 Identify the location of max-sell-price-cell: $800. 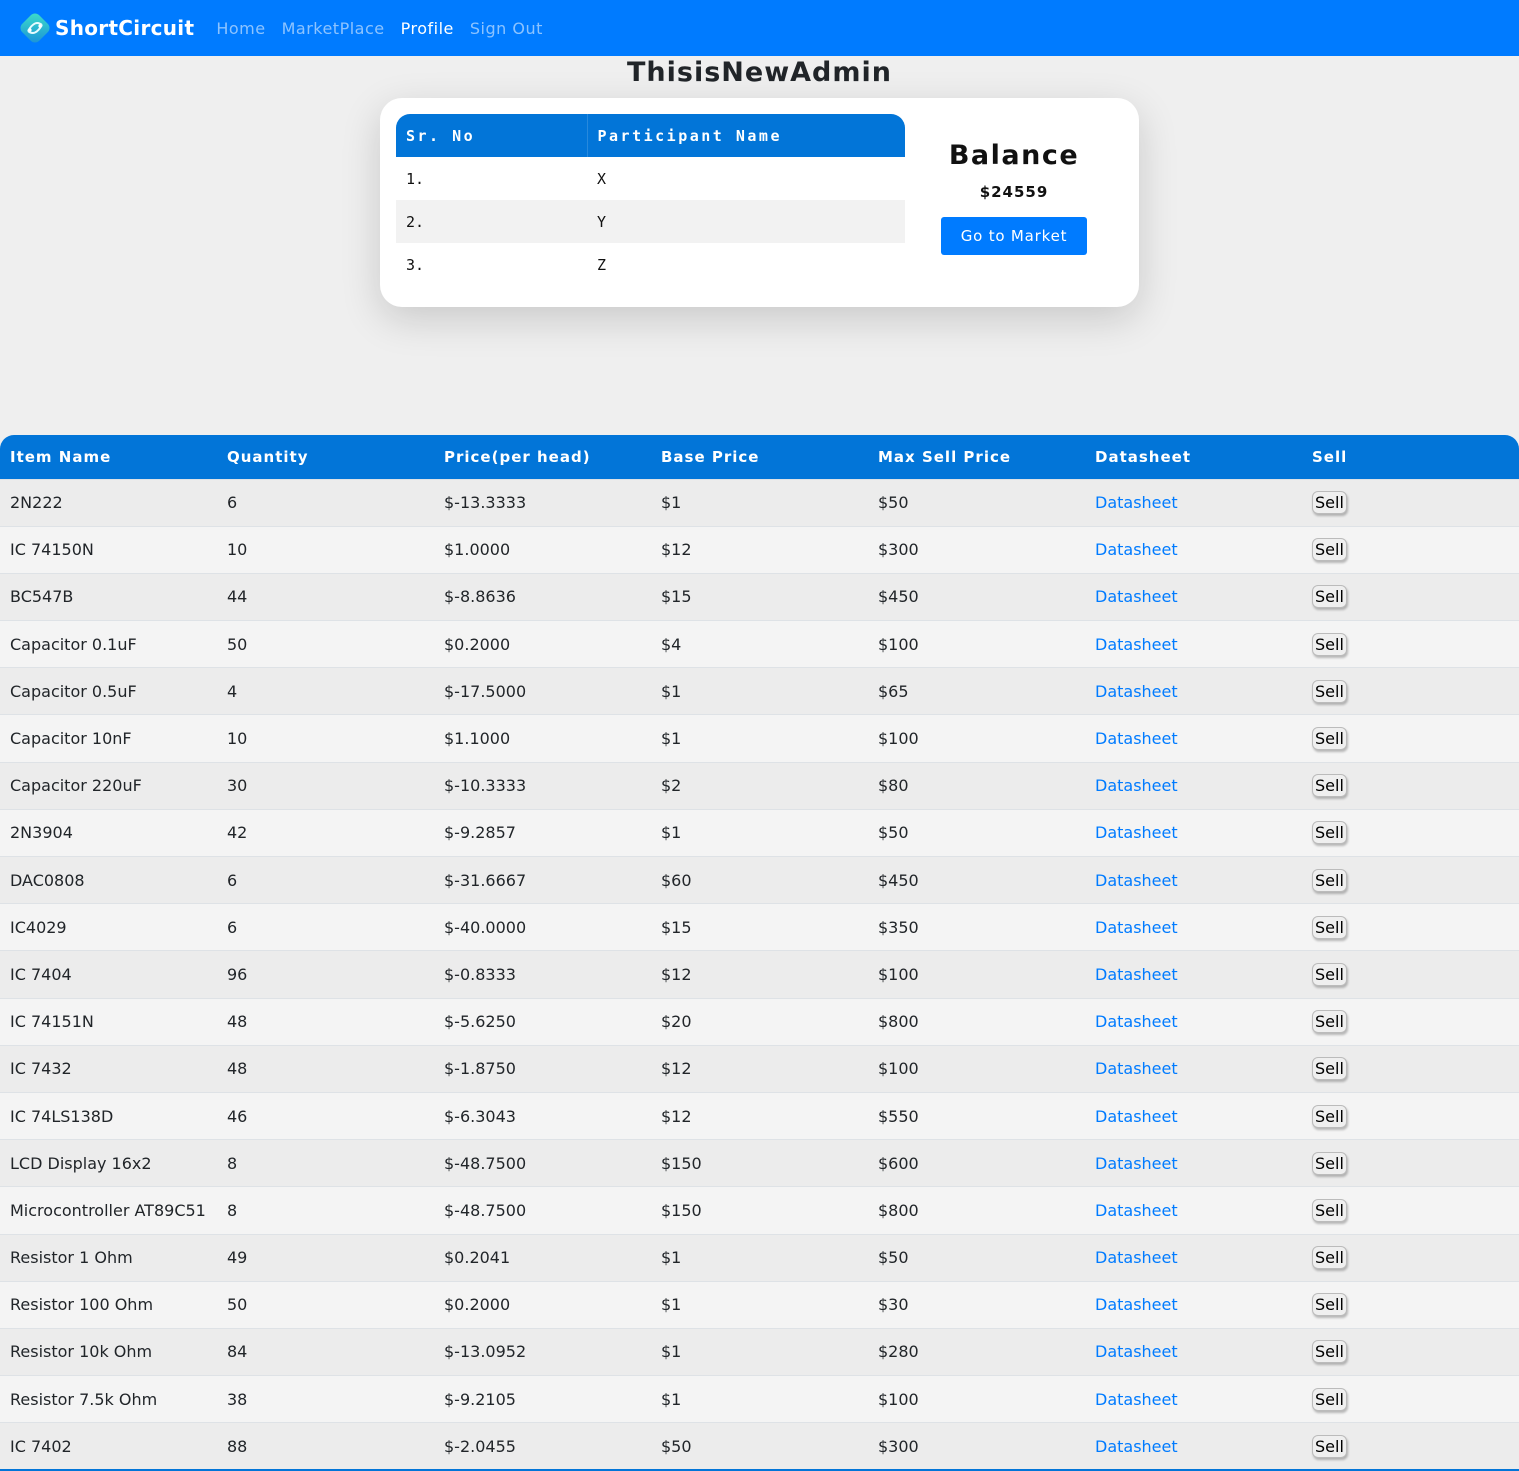
(976, 1021).